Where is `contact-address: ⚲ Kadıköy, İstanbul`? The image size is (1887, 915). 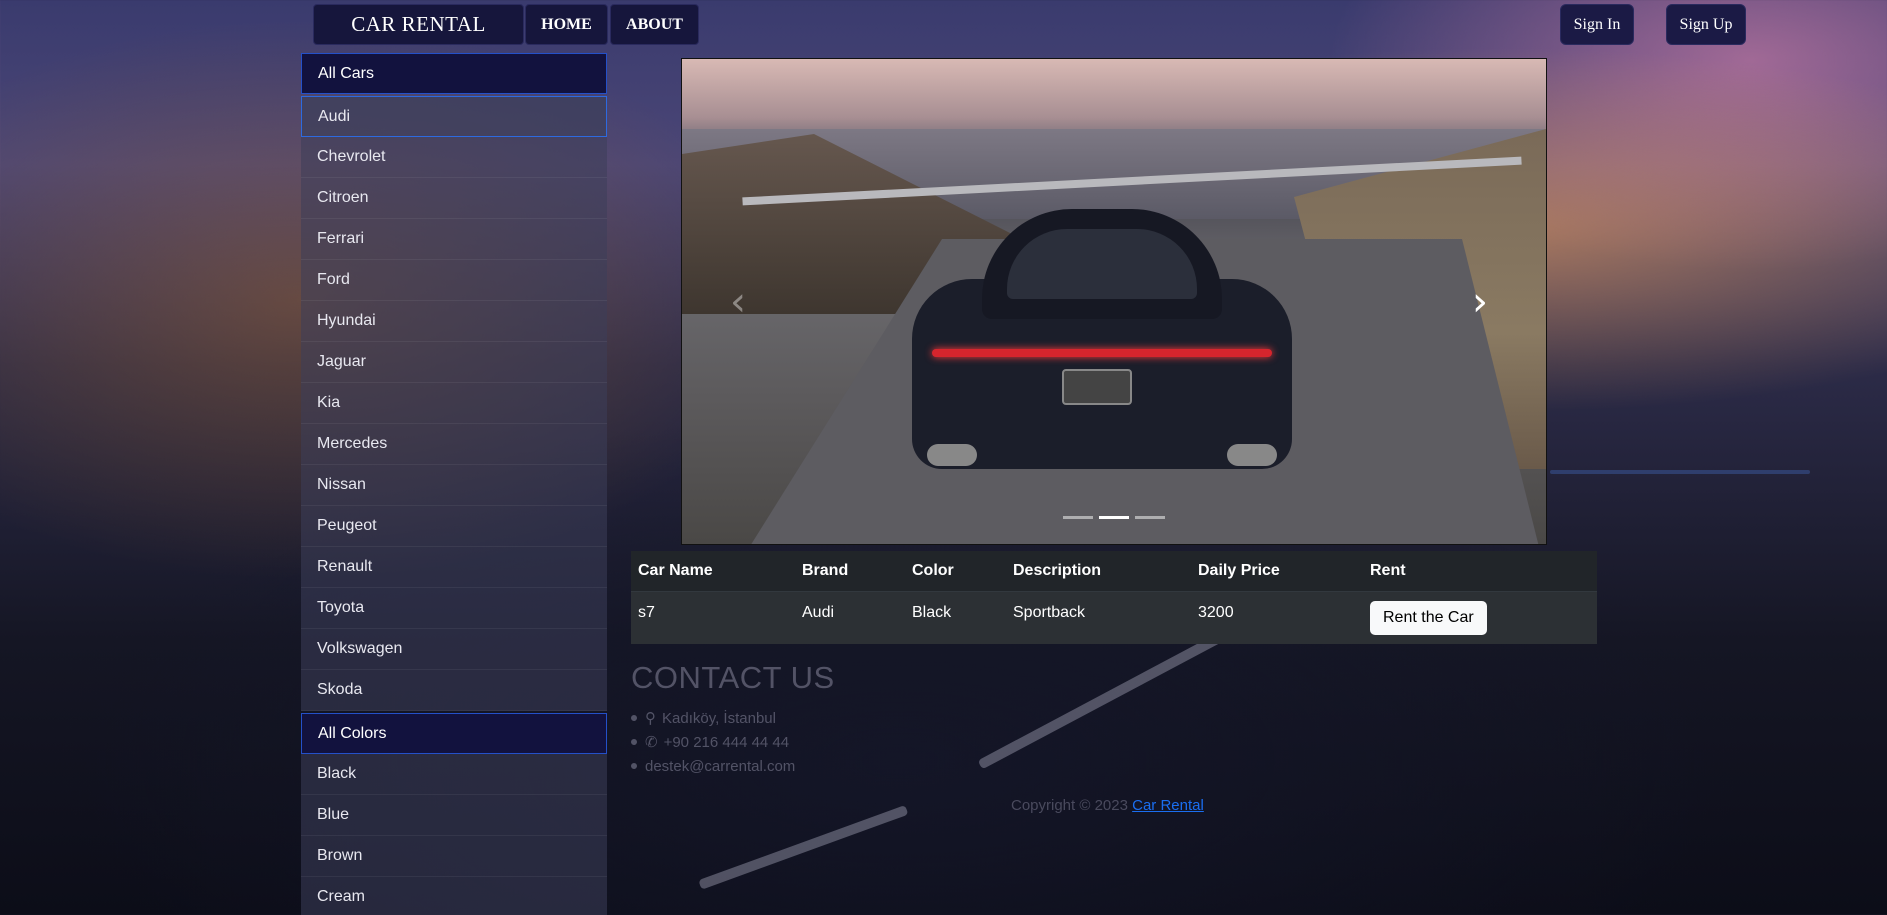 contact-address: ⚲ Kadıköy, İstanbul is located at coordinates (733, 718).